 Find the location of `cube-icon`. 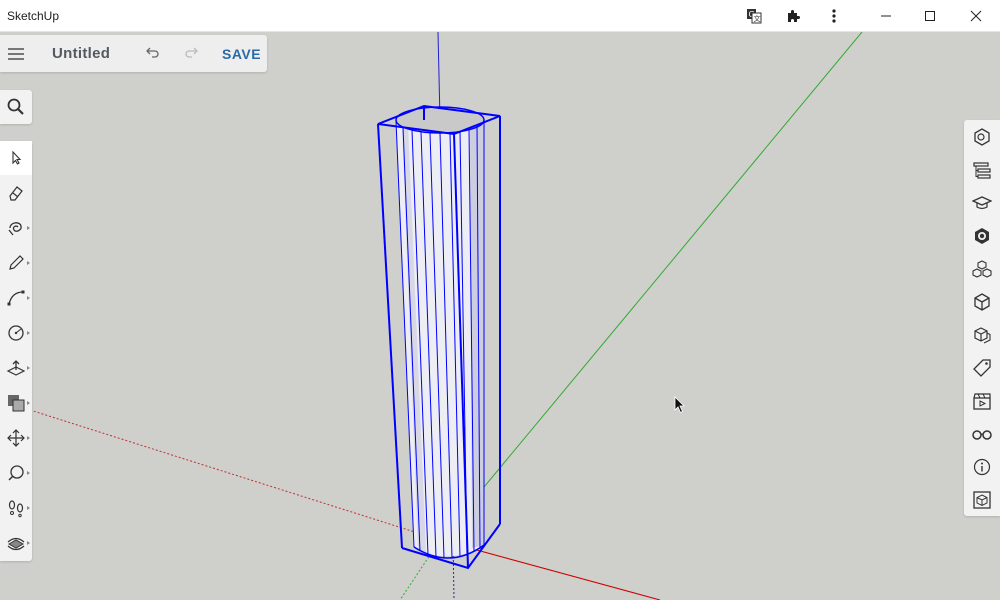

cube-icon is located at coordinates (982, 301).